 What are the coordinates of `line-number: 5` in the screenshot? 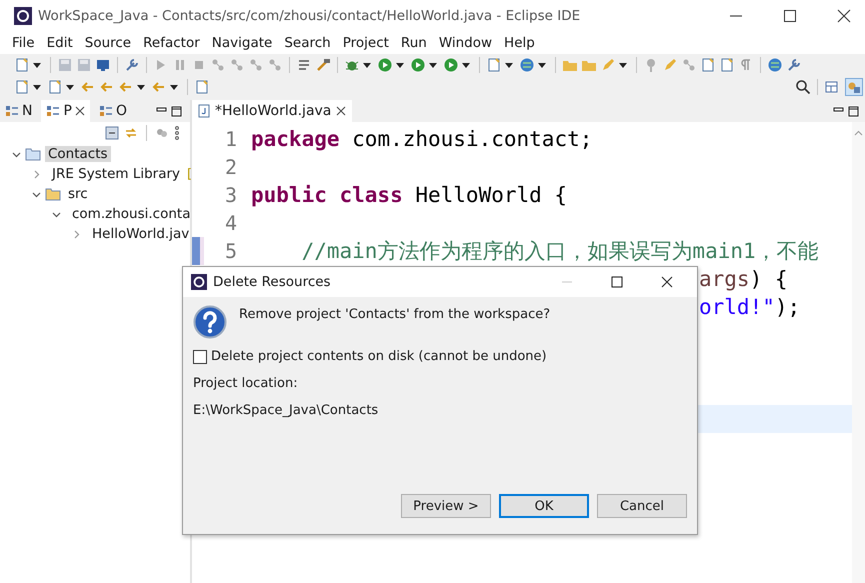 It's located at (231, 251).